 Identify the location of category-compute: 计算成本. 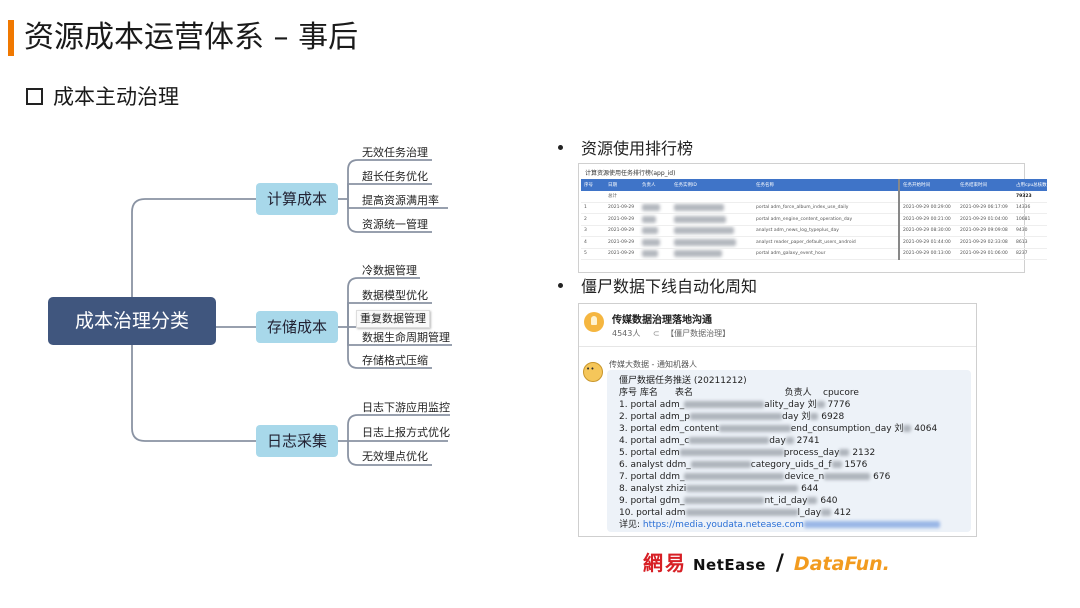
(297, 199).